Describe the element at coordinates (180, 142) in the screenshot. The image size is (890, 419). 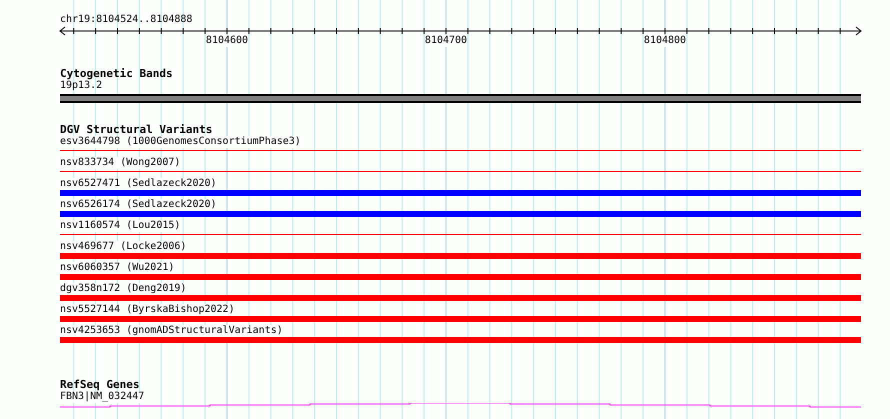
I see `variant-label: esv3644798 (1000GenomesConsortiumPhase3)` at that location.